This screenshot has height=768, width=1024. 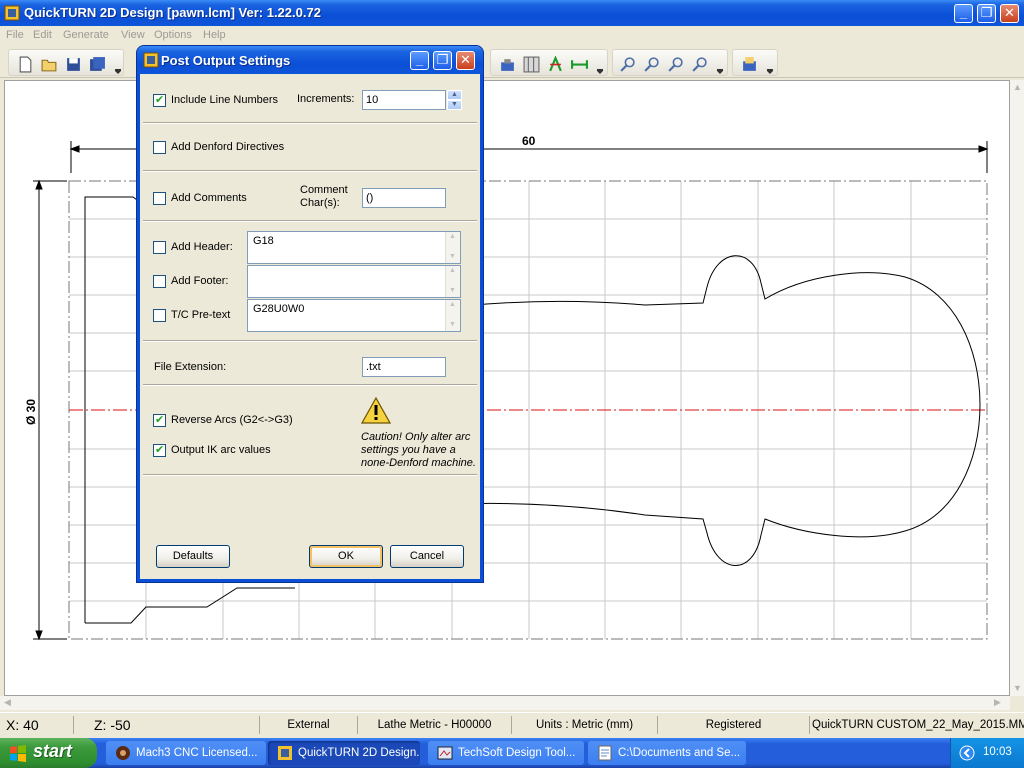 What do you see at coordinates (159, 450) in the screenshot?
I see `output-ik-checkbox` at bounding box center [159, 450].